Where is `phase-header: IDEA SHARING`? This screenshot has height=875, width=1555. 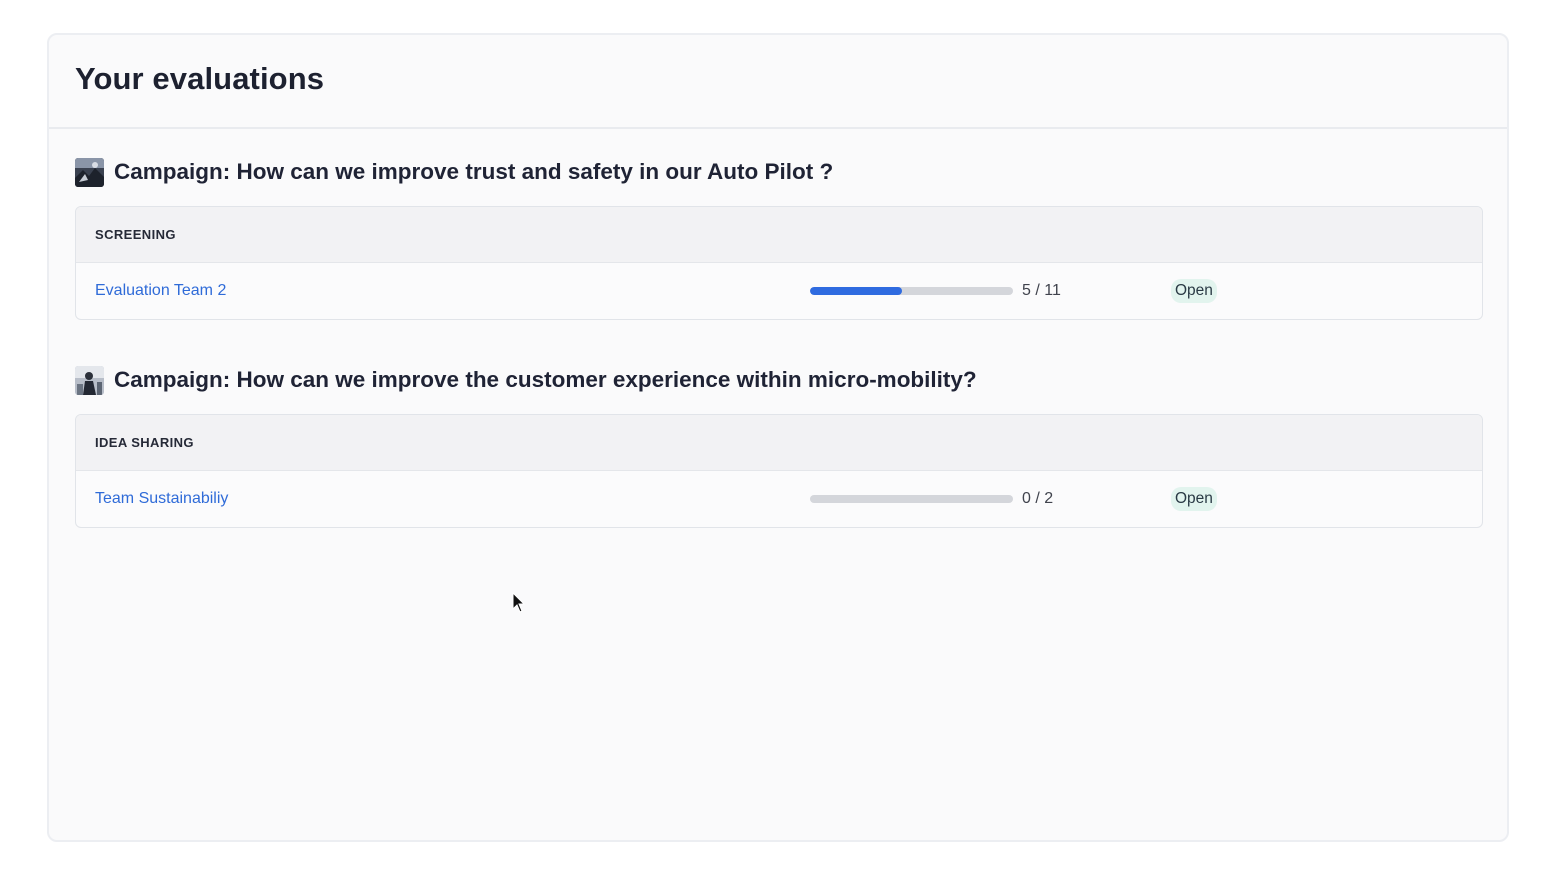
phase-header: IDEA SHARING is located at coordinates (779, 443).